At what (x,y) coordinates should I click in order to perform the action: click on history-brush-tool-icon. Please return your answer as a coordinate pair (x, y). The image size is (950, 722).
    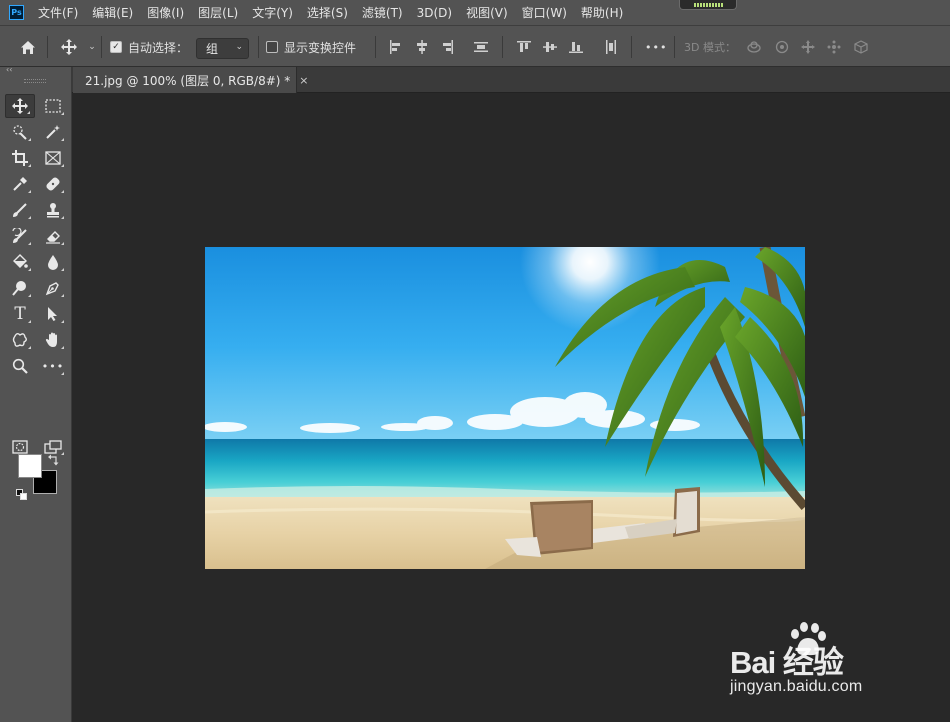
    Looking at the image, I should click on (20, 236).